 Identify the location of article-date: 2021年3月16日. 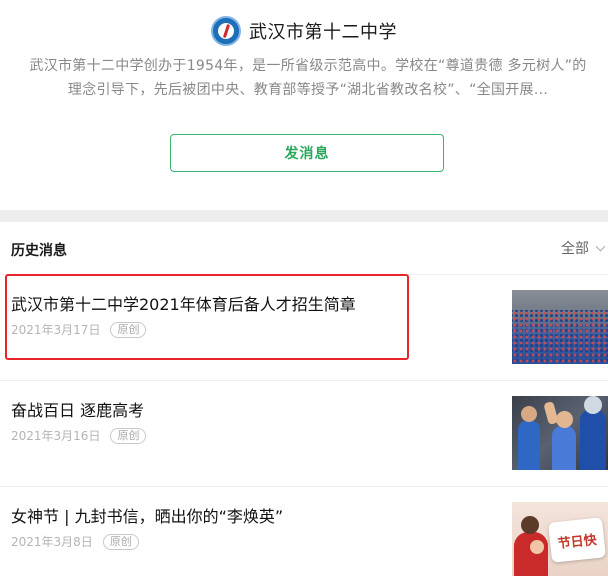
(56, 436).